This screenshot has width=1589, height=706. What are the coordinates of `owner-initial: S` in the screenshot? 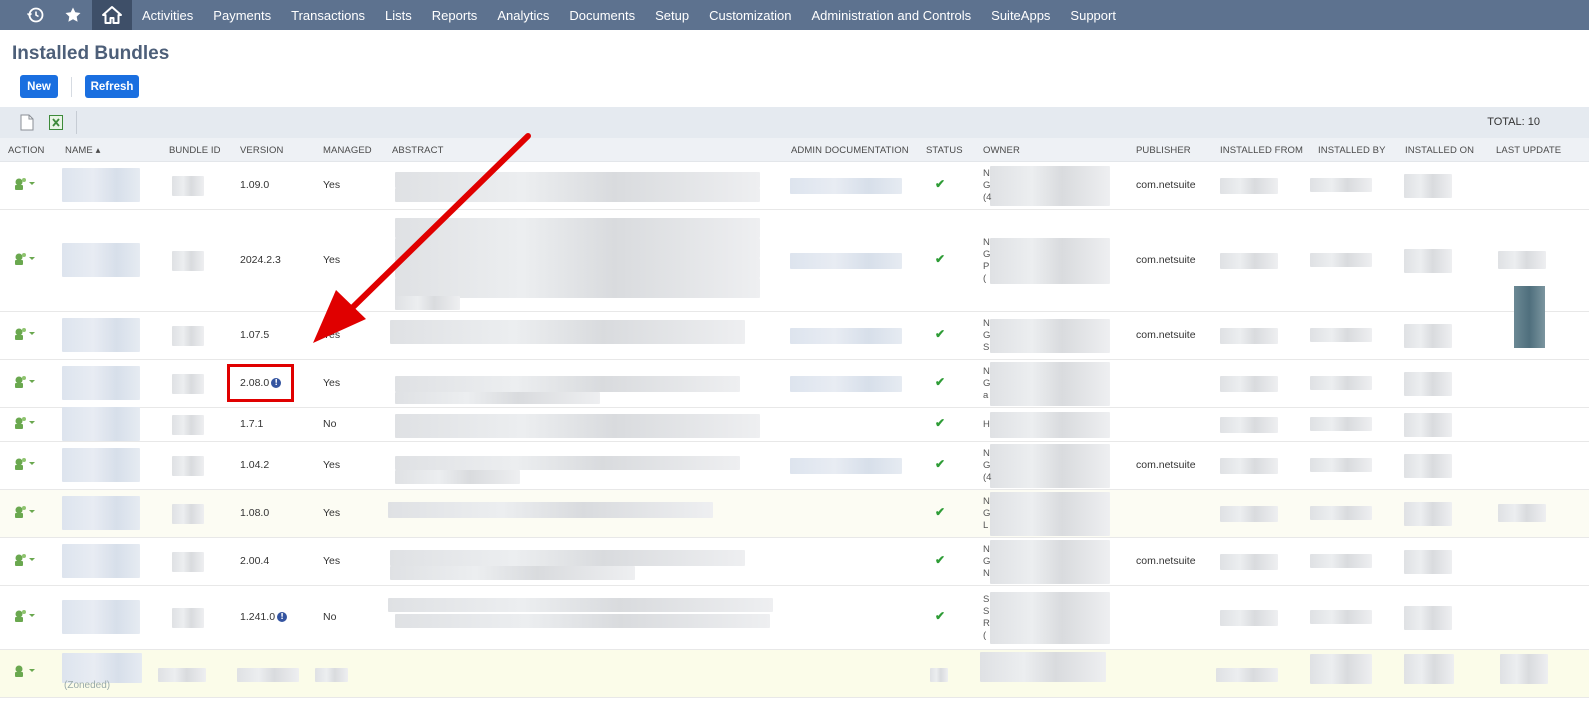 It's located at (986, 347).